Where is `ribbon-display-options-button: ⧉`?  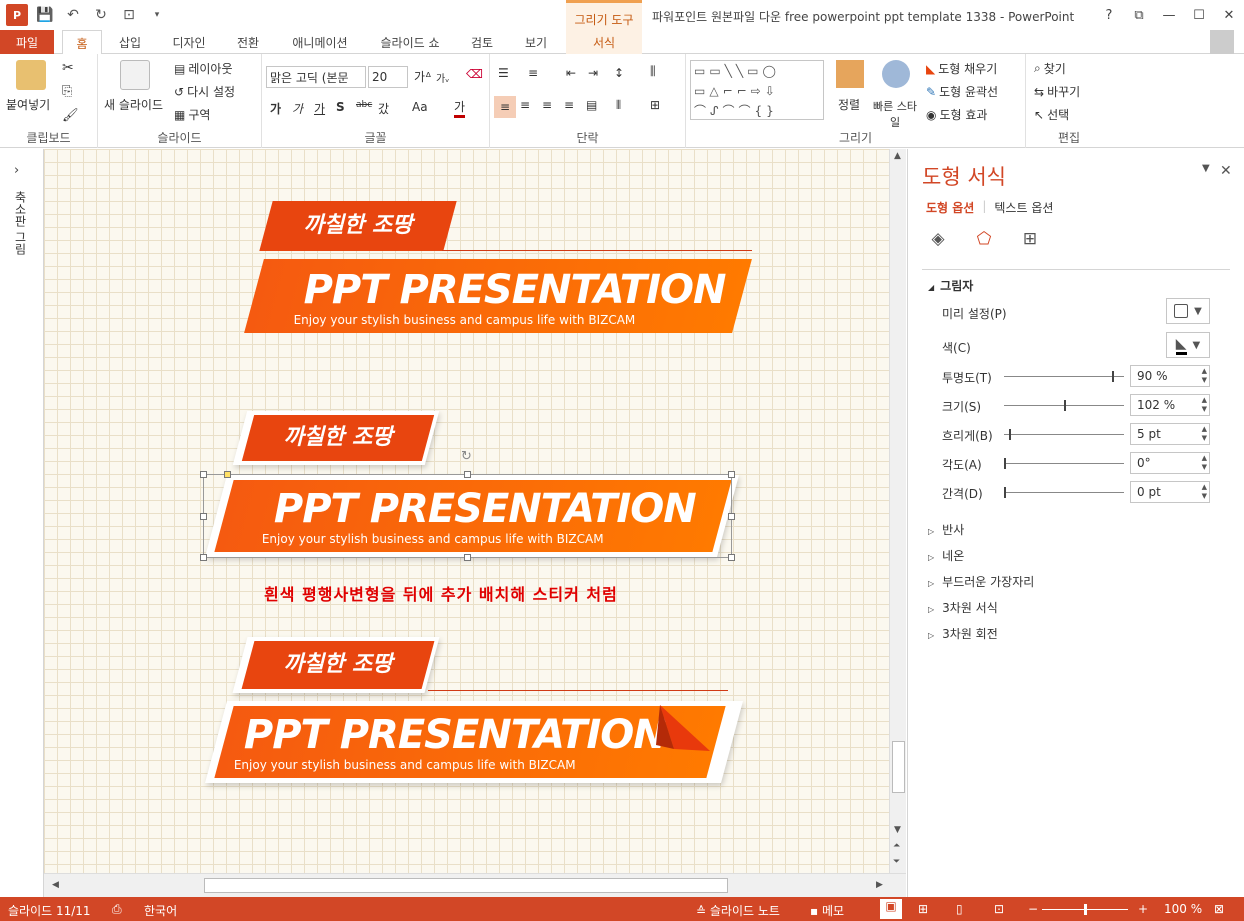 ribbon-display-options-button: ⧉ is located at coordinates (1139, 15).